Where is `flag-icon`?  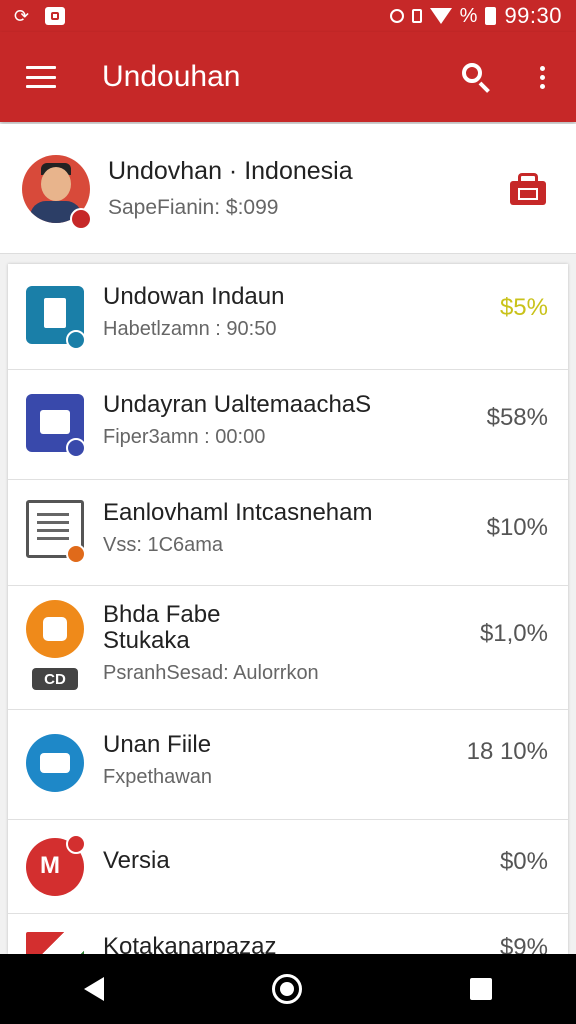 flag-icon is located at coordinates (55, 943).